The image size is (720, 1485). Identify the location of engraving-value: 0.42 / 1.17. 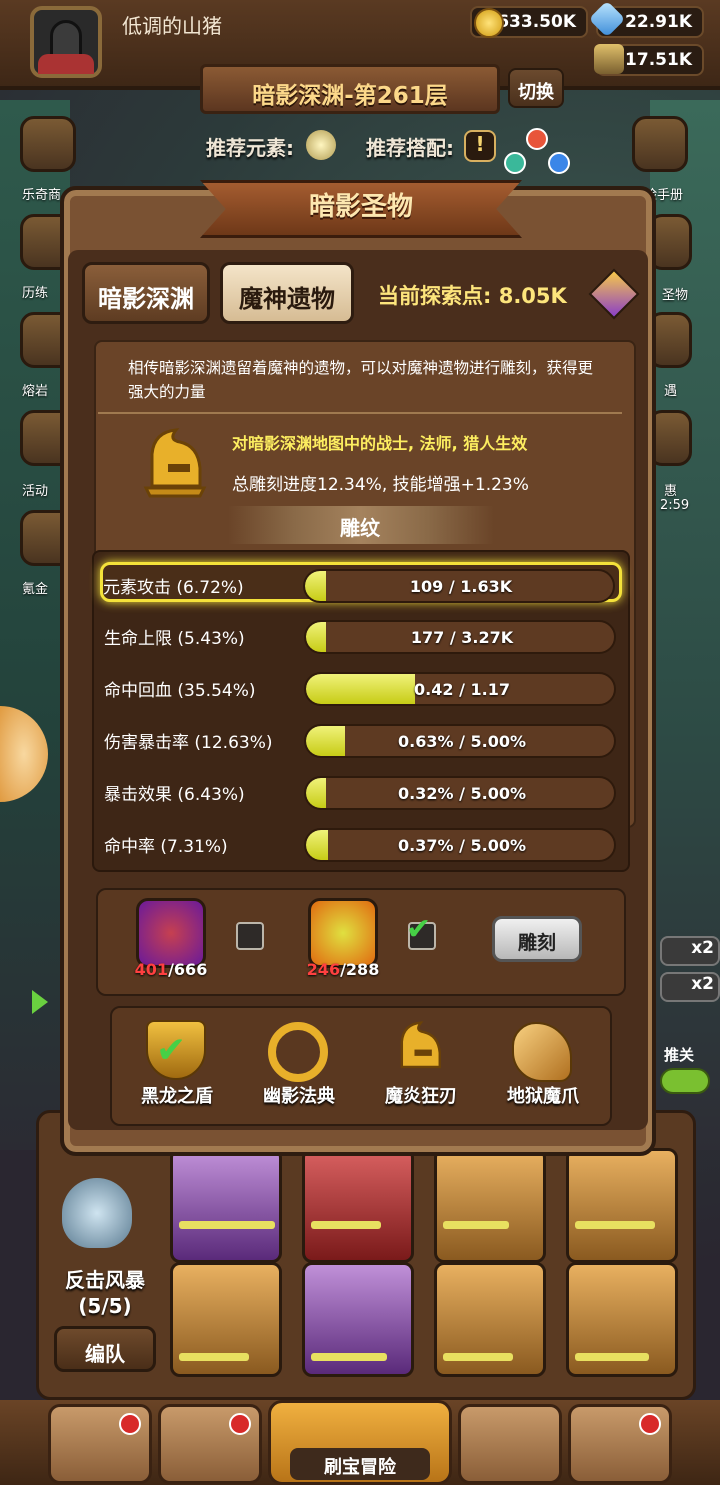
(462, 689).